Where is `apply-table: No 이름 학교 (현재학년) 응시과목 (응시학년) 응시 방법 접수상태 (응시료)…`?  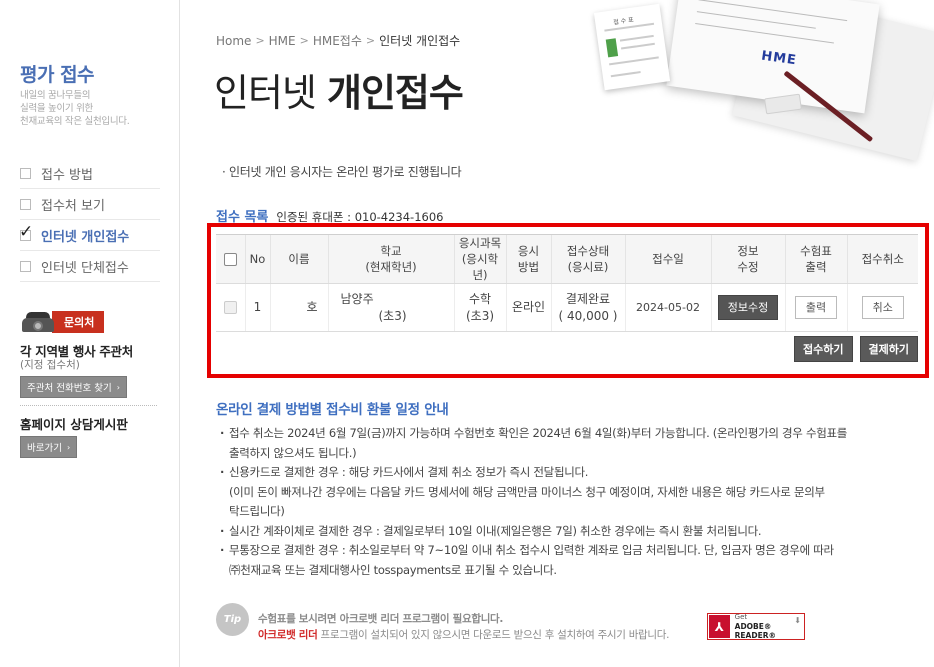 apply-table: No 이름 학교 (현재학년) 응시과목 (응시학년) 응시 방법 접수상태 (응시료)… is located at coordinates (567, 283).